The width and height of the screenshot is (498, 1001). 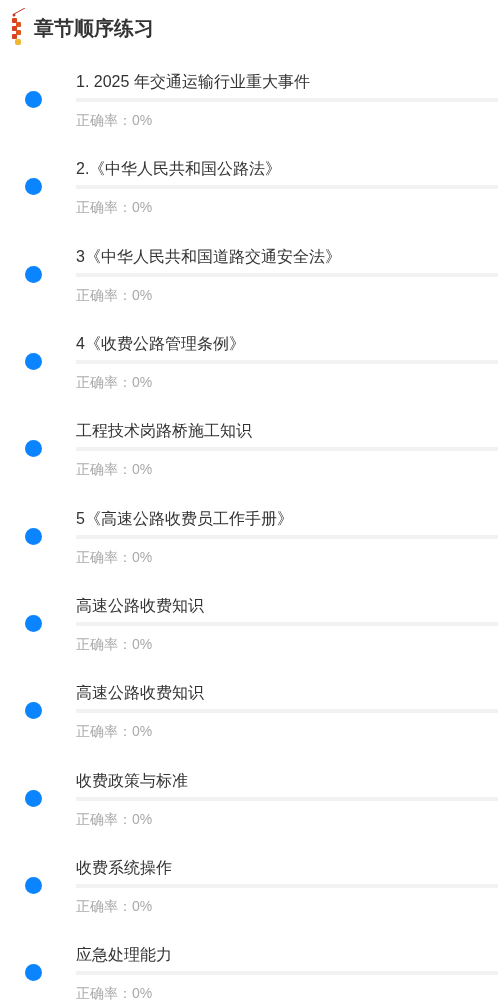 I want to click on chapter-title: 收费系统操作, so click(x=287, y=867).